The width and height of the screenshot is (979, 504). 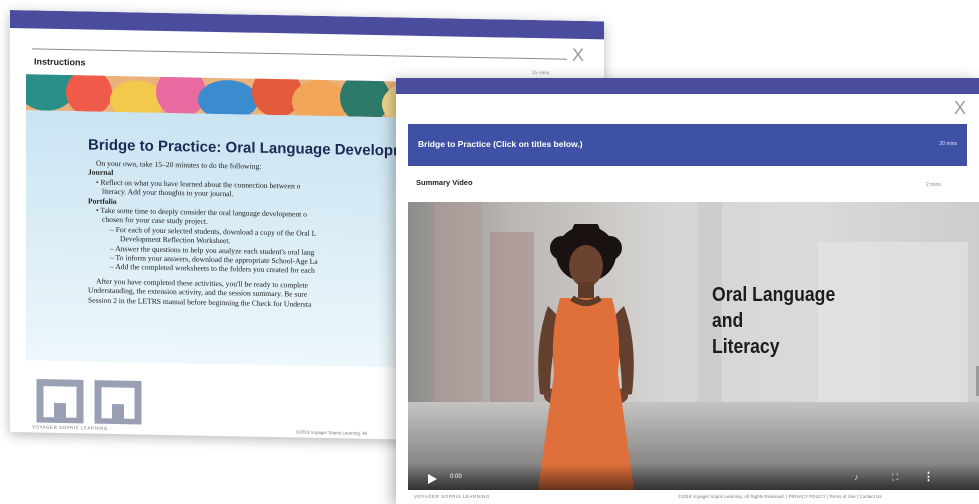 What do you see at coordinates (856, 477) in the screenshot?
I see `volume-icon: ♪` at bounding box center [856, 477].